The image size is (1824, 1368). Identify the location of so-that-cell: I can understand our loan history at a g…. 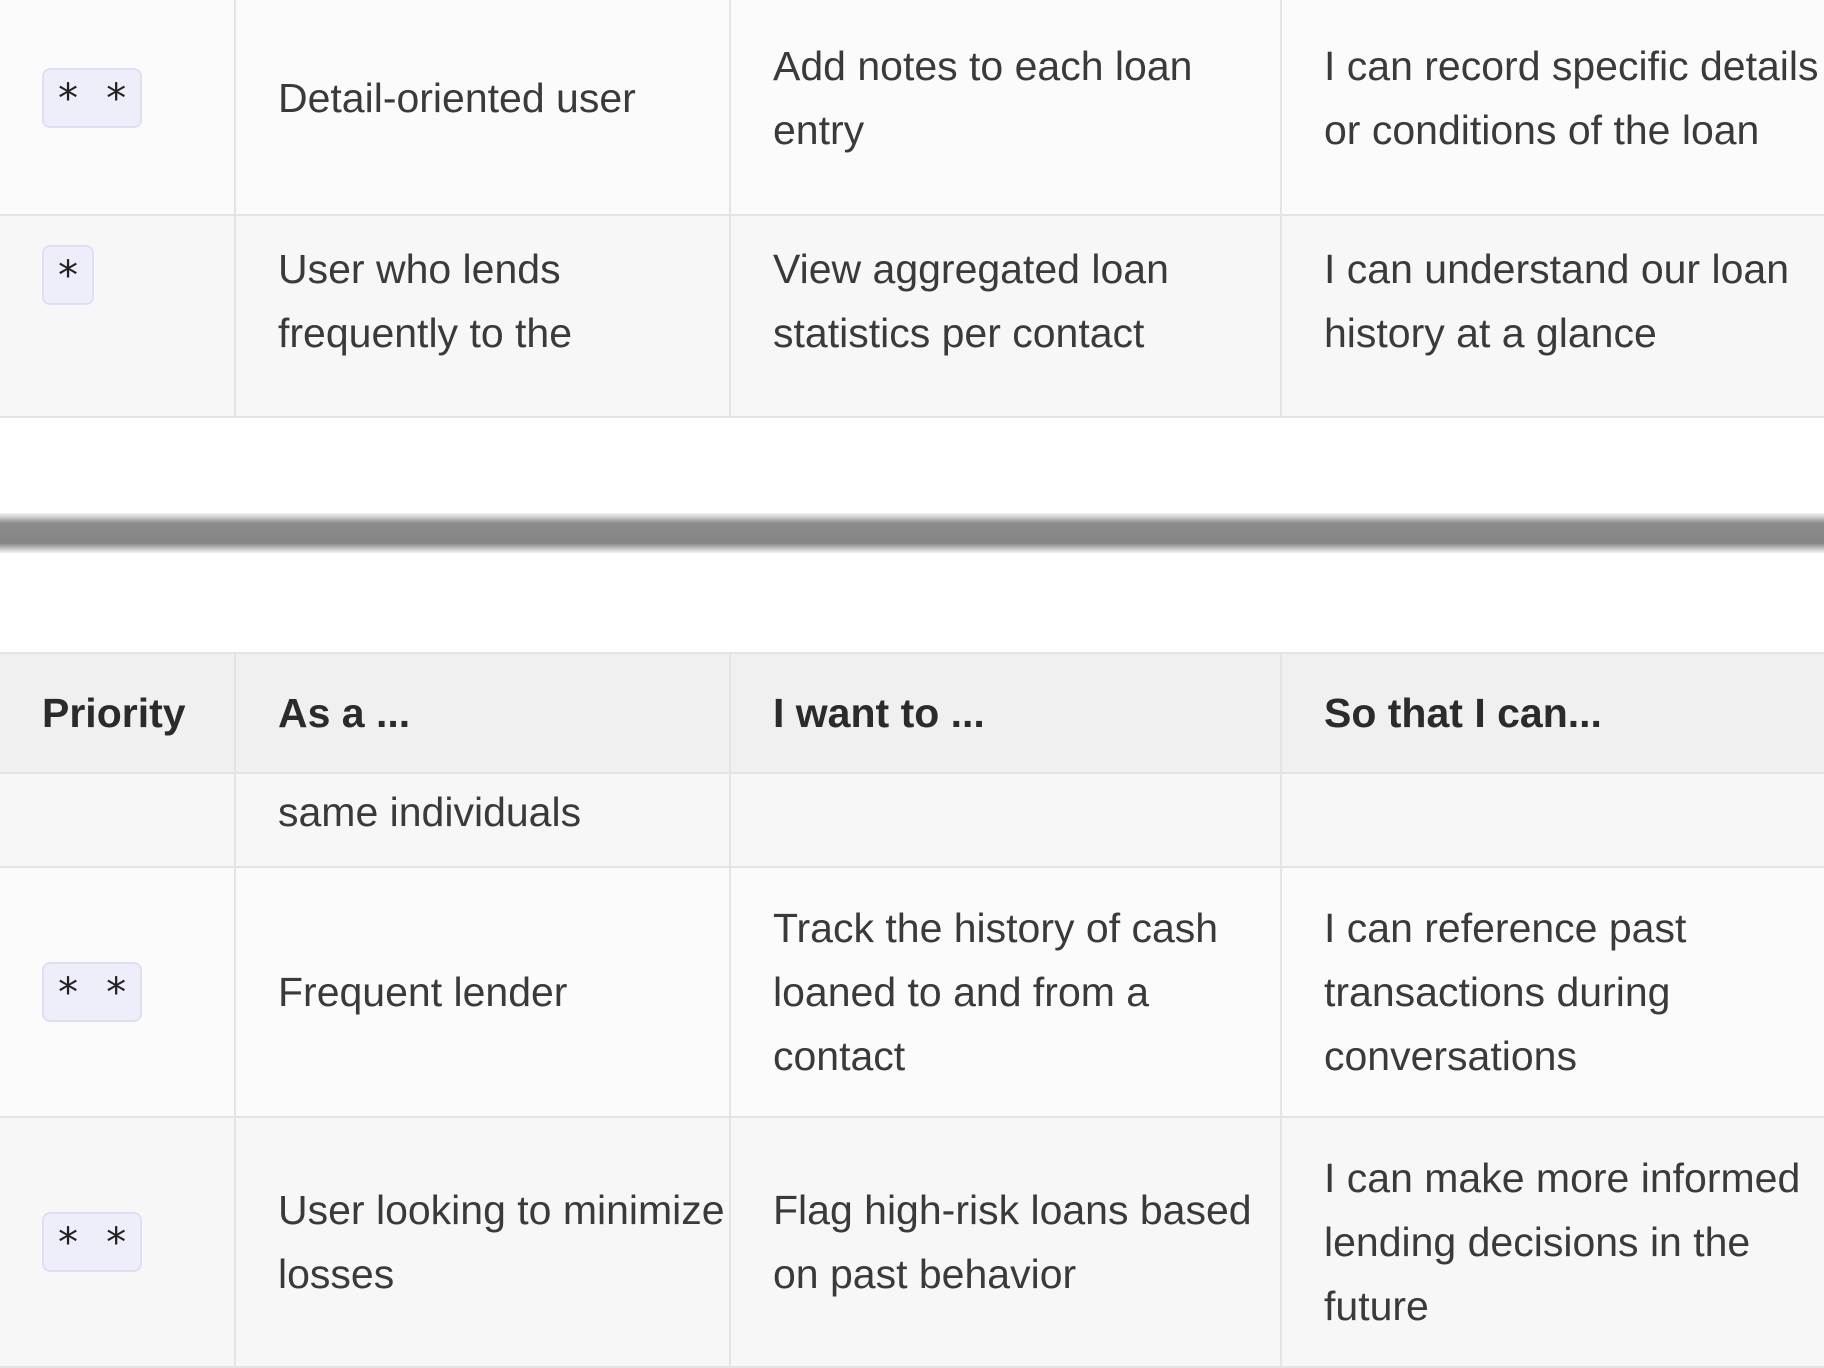
(1552, 316).